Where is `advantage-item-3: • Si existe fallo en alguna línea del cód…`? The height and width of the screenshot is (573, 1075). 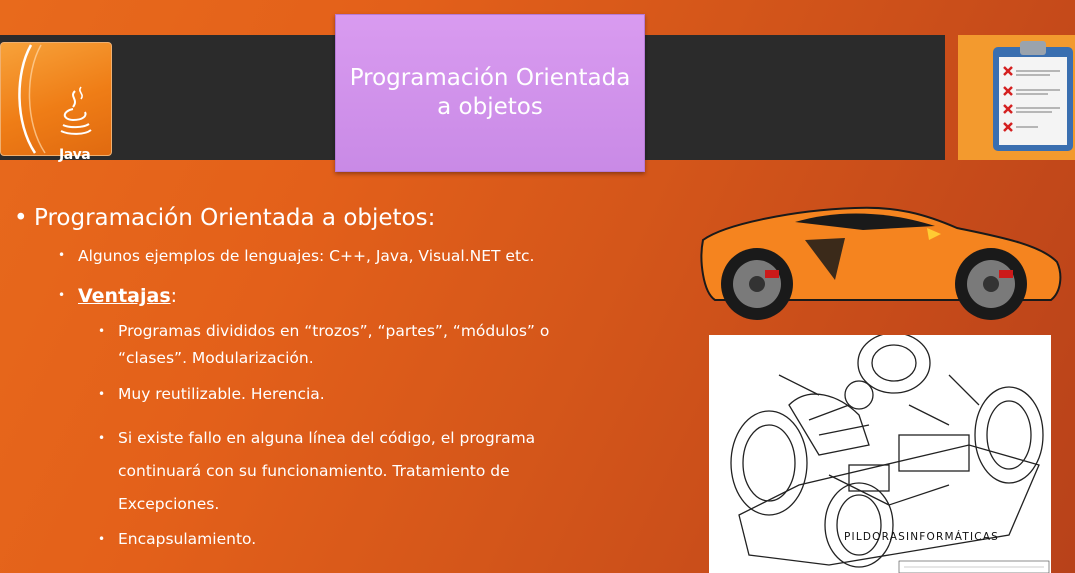 advantage-item-3: • Si existe fallo en alguna línea del cód… is located at coordinates (333, 471).